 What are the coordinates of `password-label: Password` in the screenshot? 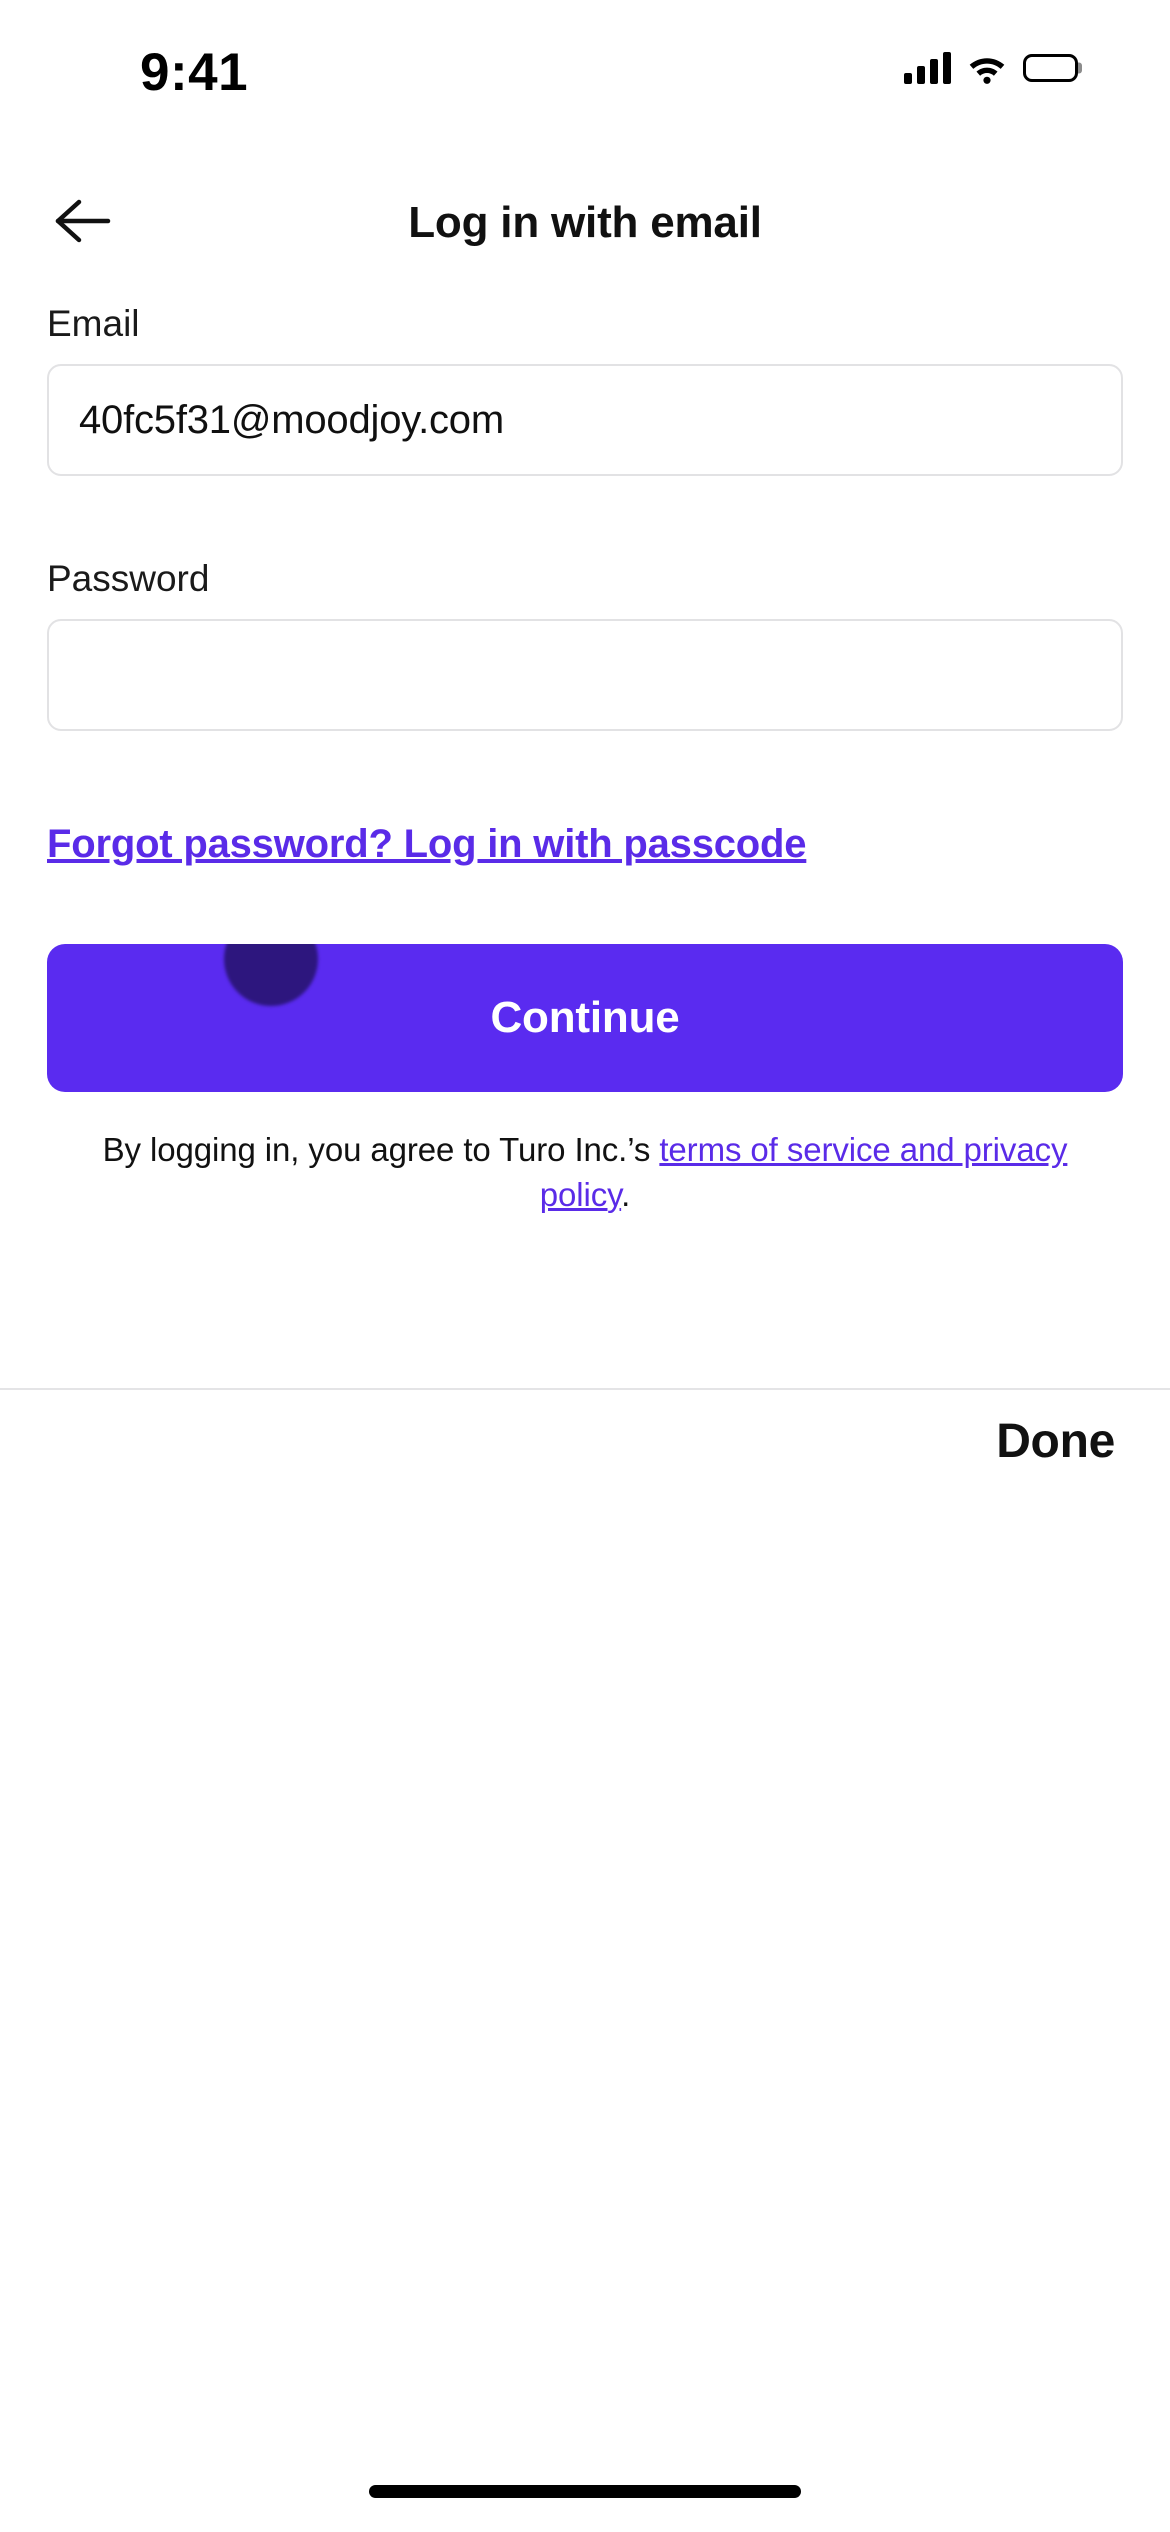 It's located at (128, 578).